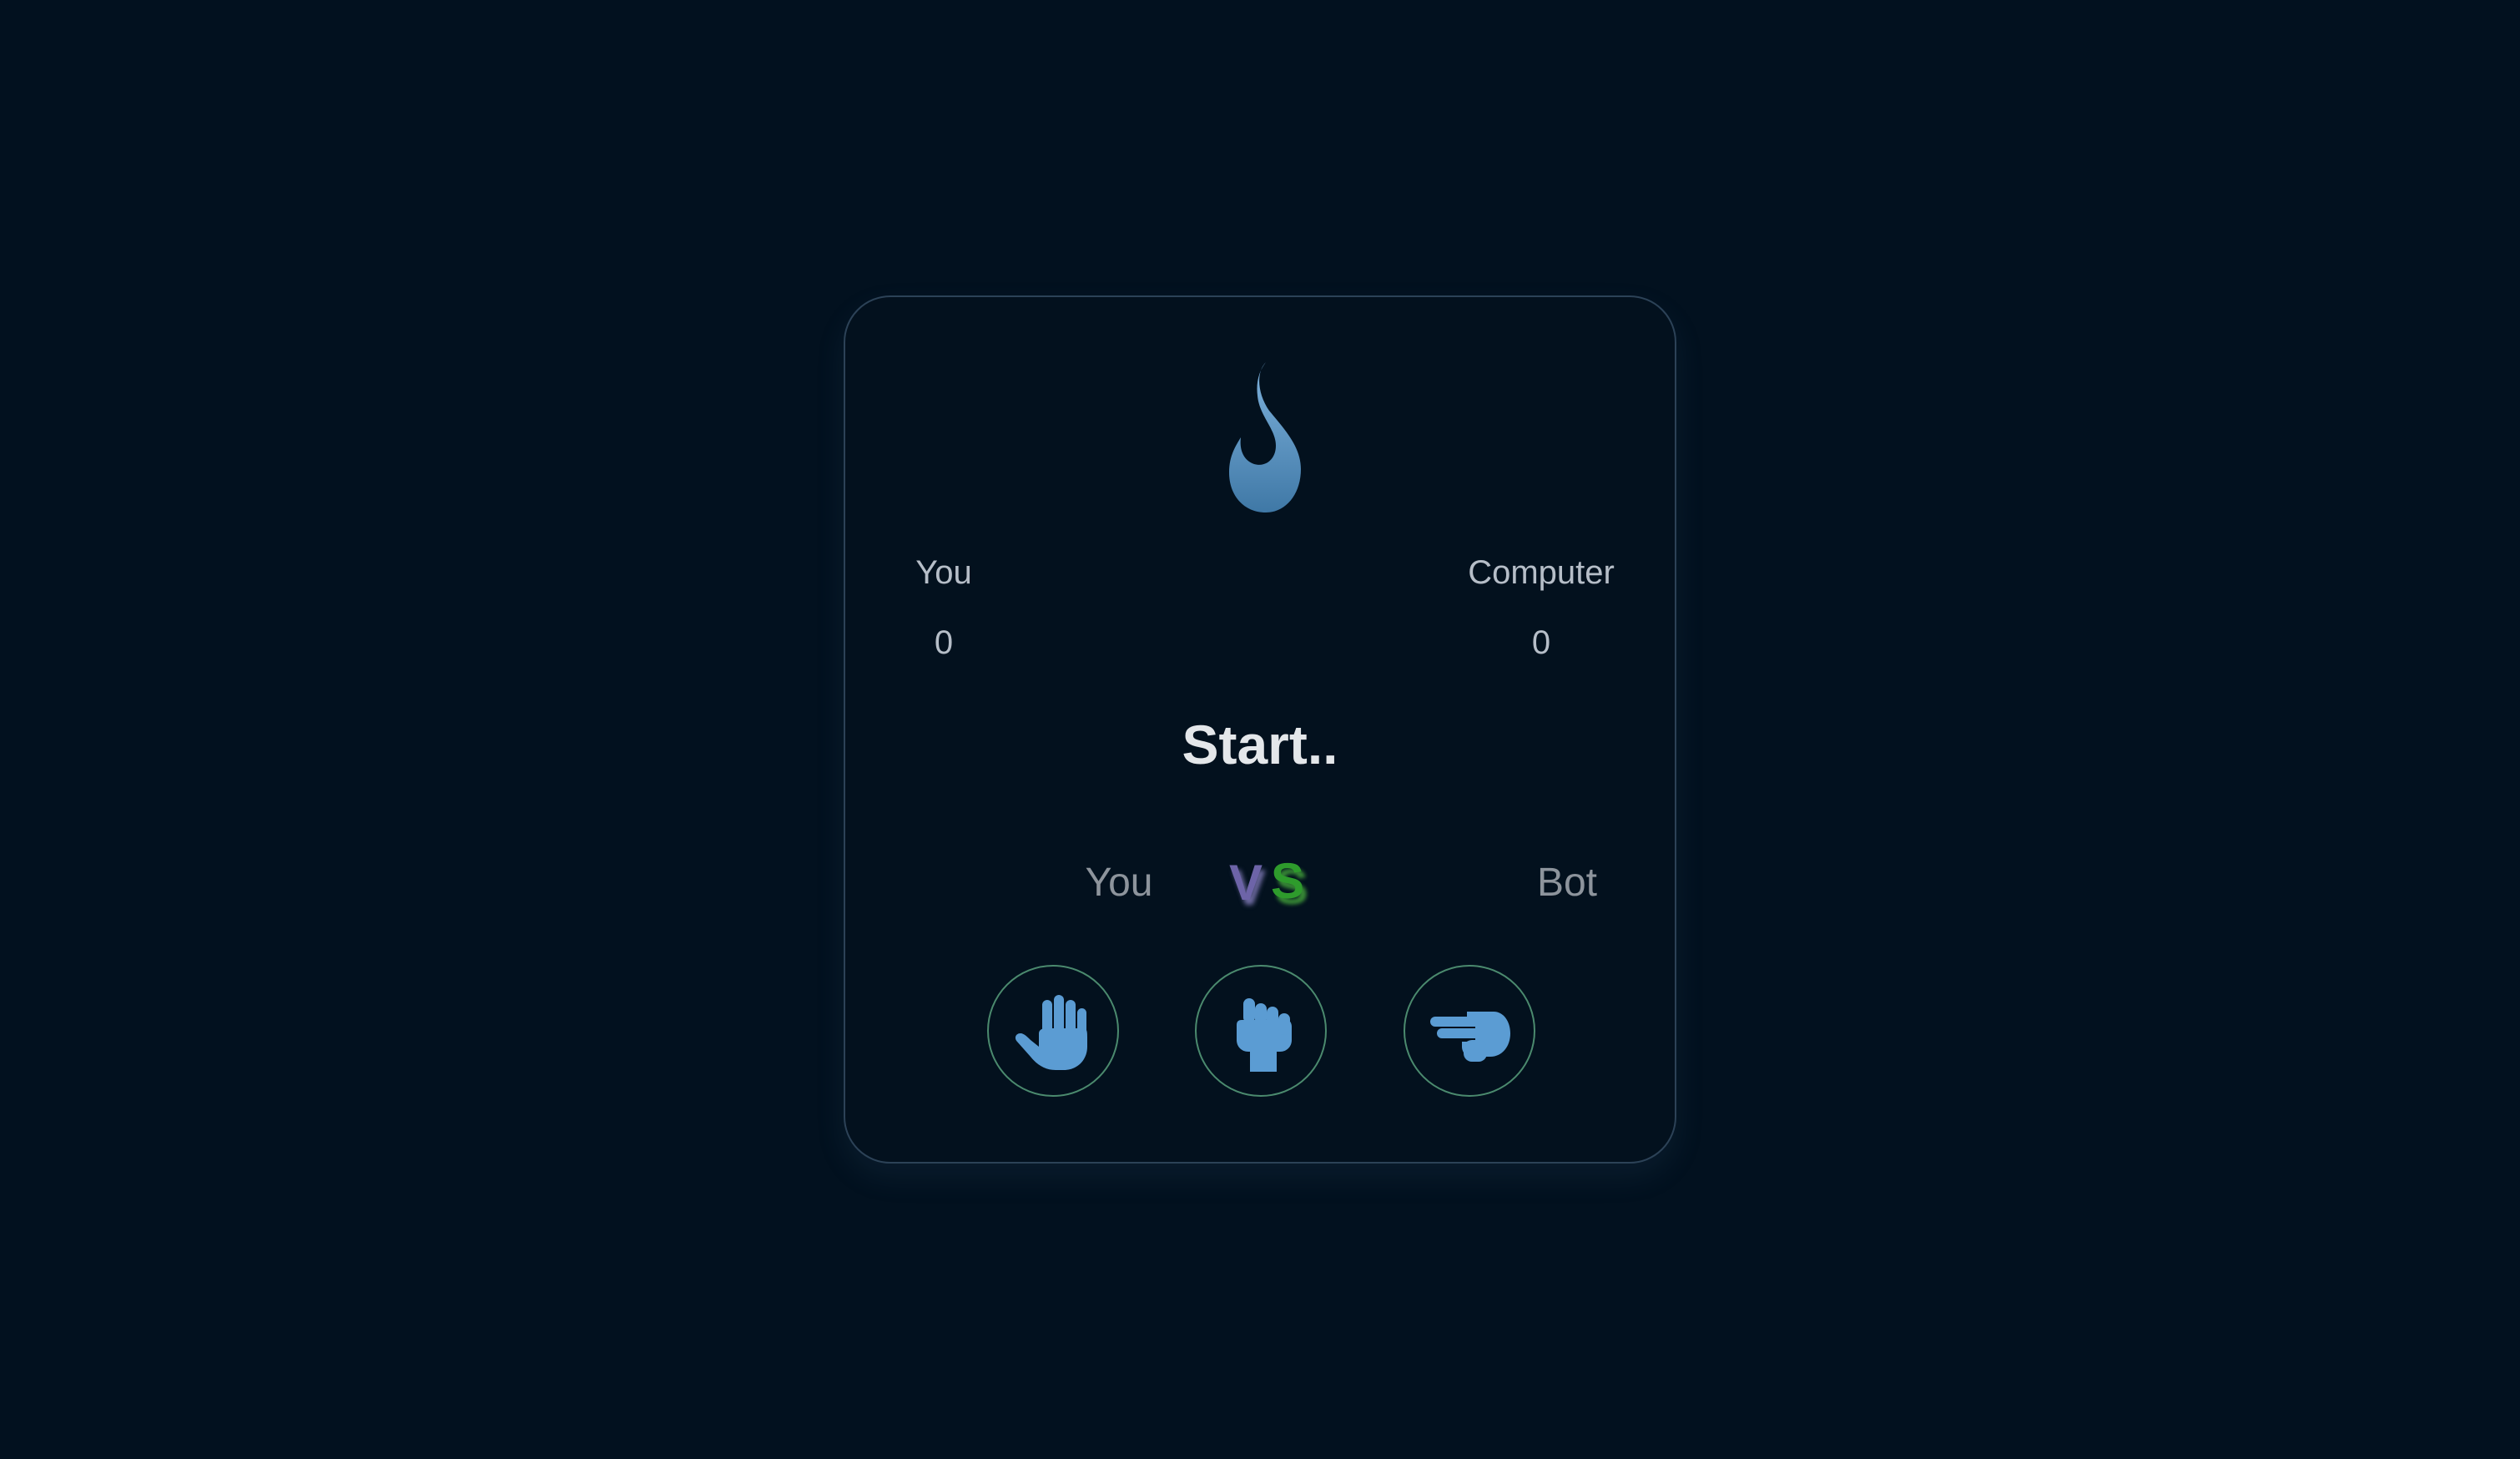  I want to click on scissors-button, so click(1469, 1031).